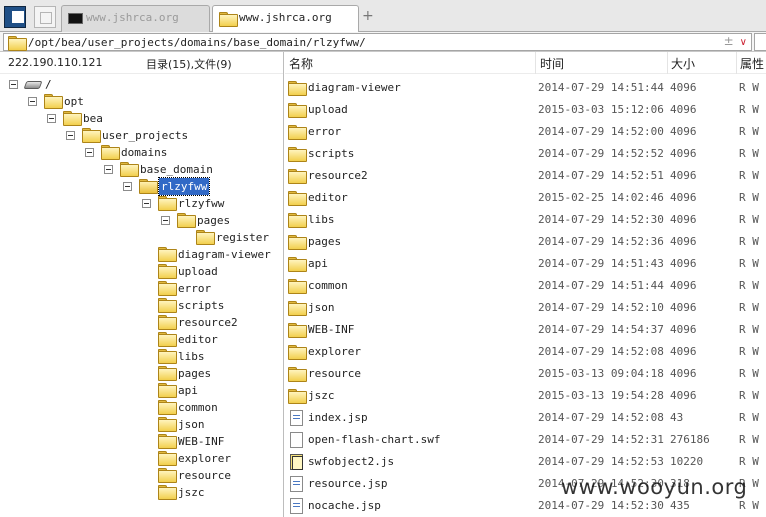  Describe the element at coordinates (141, 169) in the screenshot. I see `tree-node: base_domain` at that location.